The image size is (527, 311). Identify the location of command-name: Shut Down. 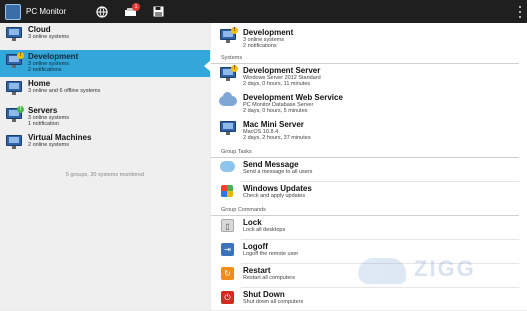
(264, 294).